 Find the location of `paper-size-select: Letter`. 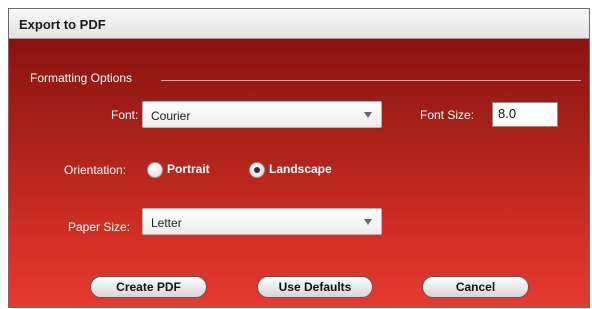

paper-size-select: Letter is located at coordinates (262, 221).